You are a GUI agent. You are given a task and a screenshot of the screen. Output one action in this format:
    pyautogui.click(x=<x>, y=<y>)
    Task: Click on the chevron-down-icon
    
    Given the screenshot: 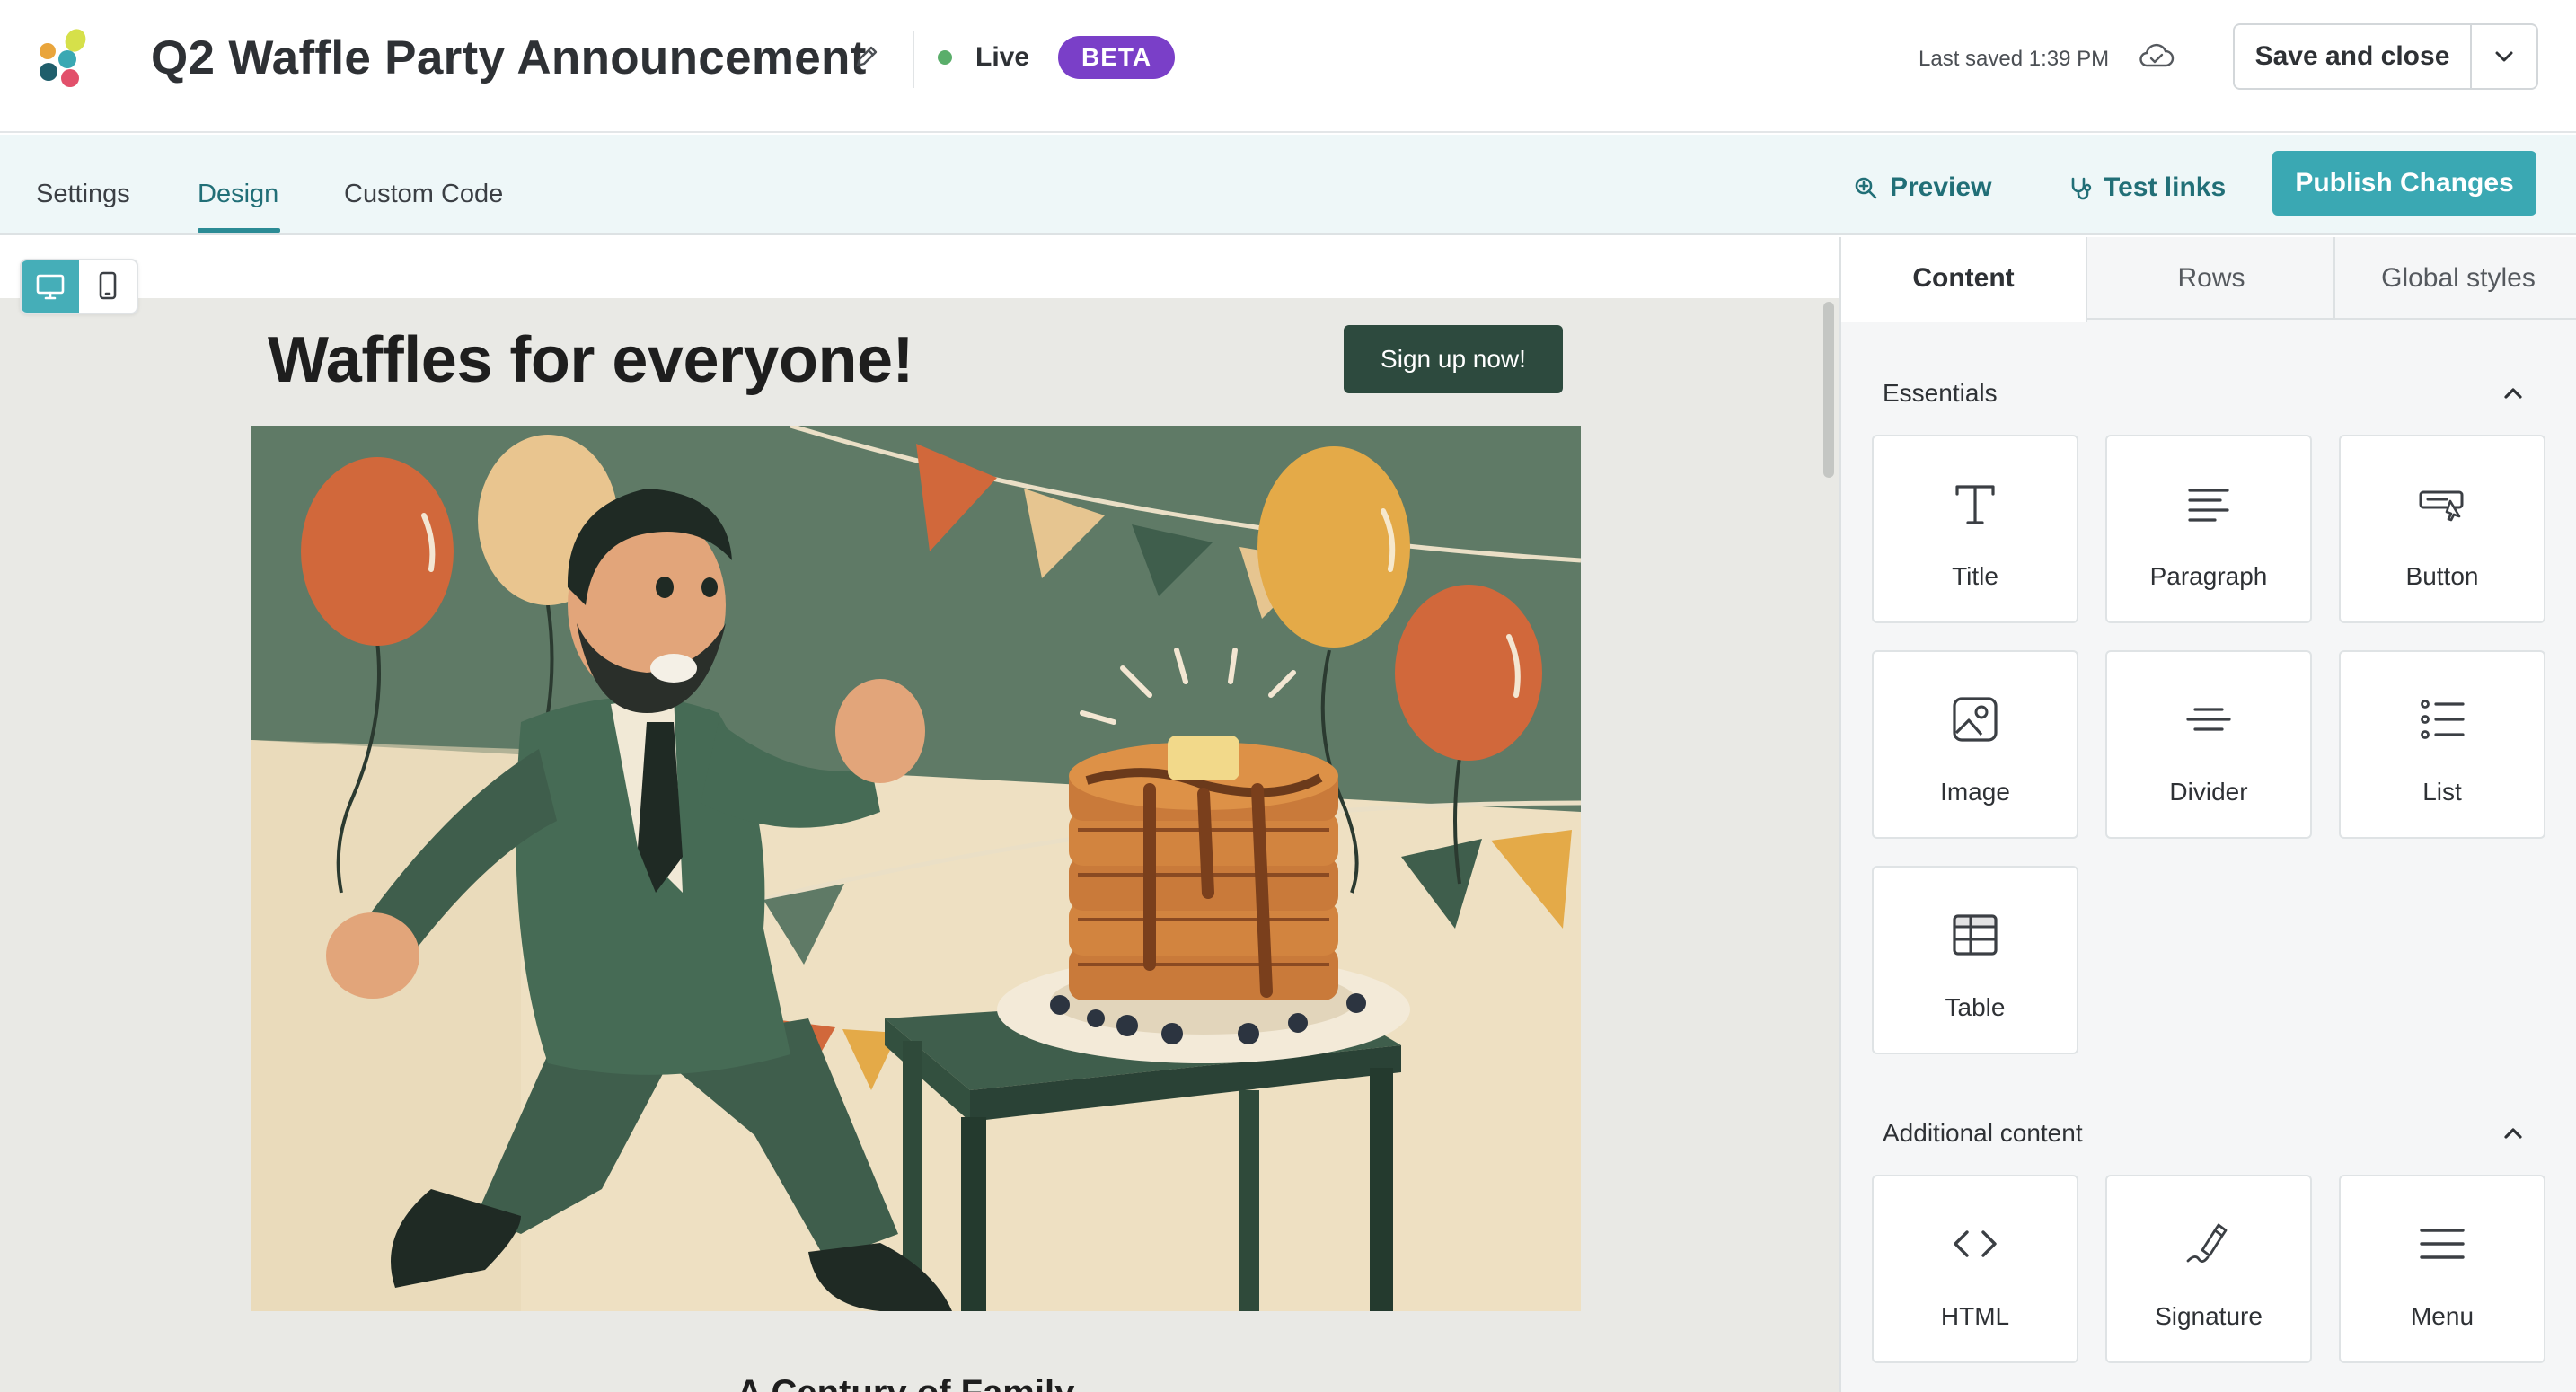 What is the action you would take?
    pyautogui.click(x=2504, y=56)
    